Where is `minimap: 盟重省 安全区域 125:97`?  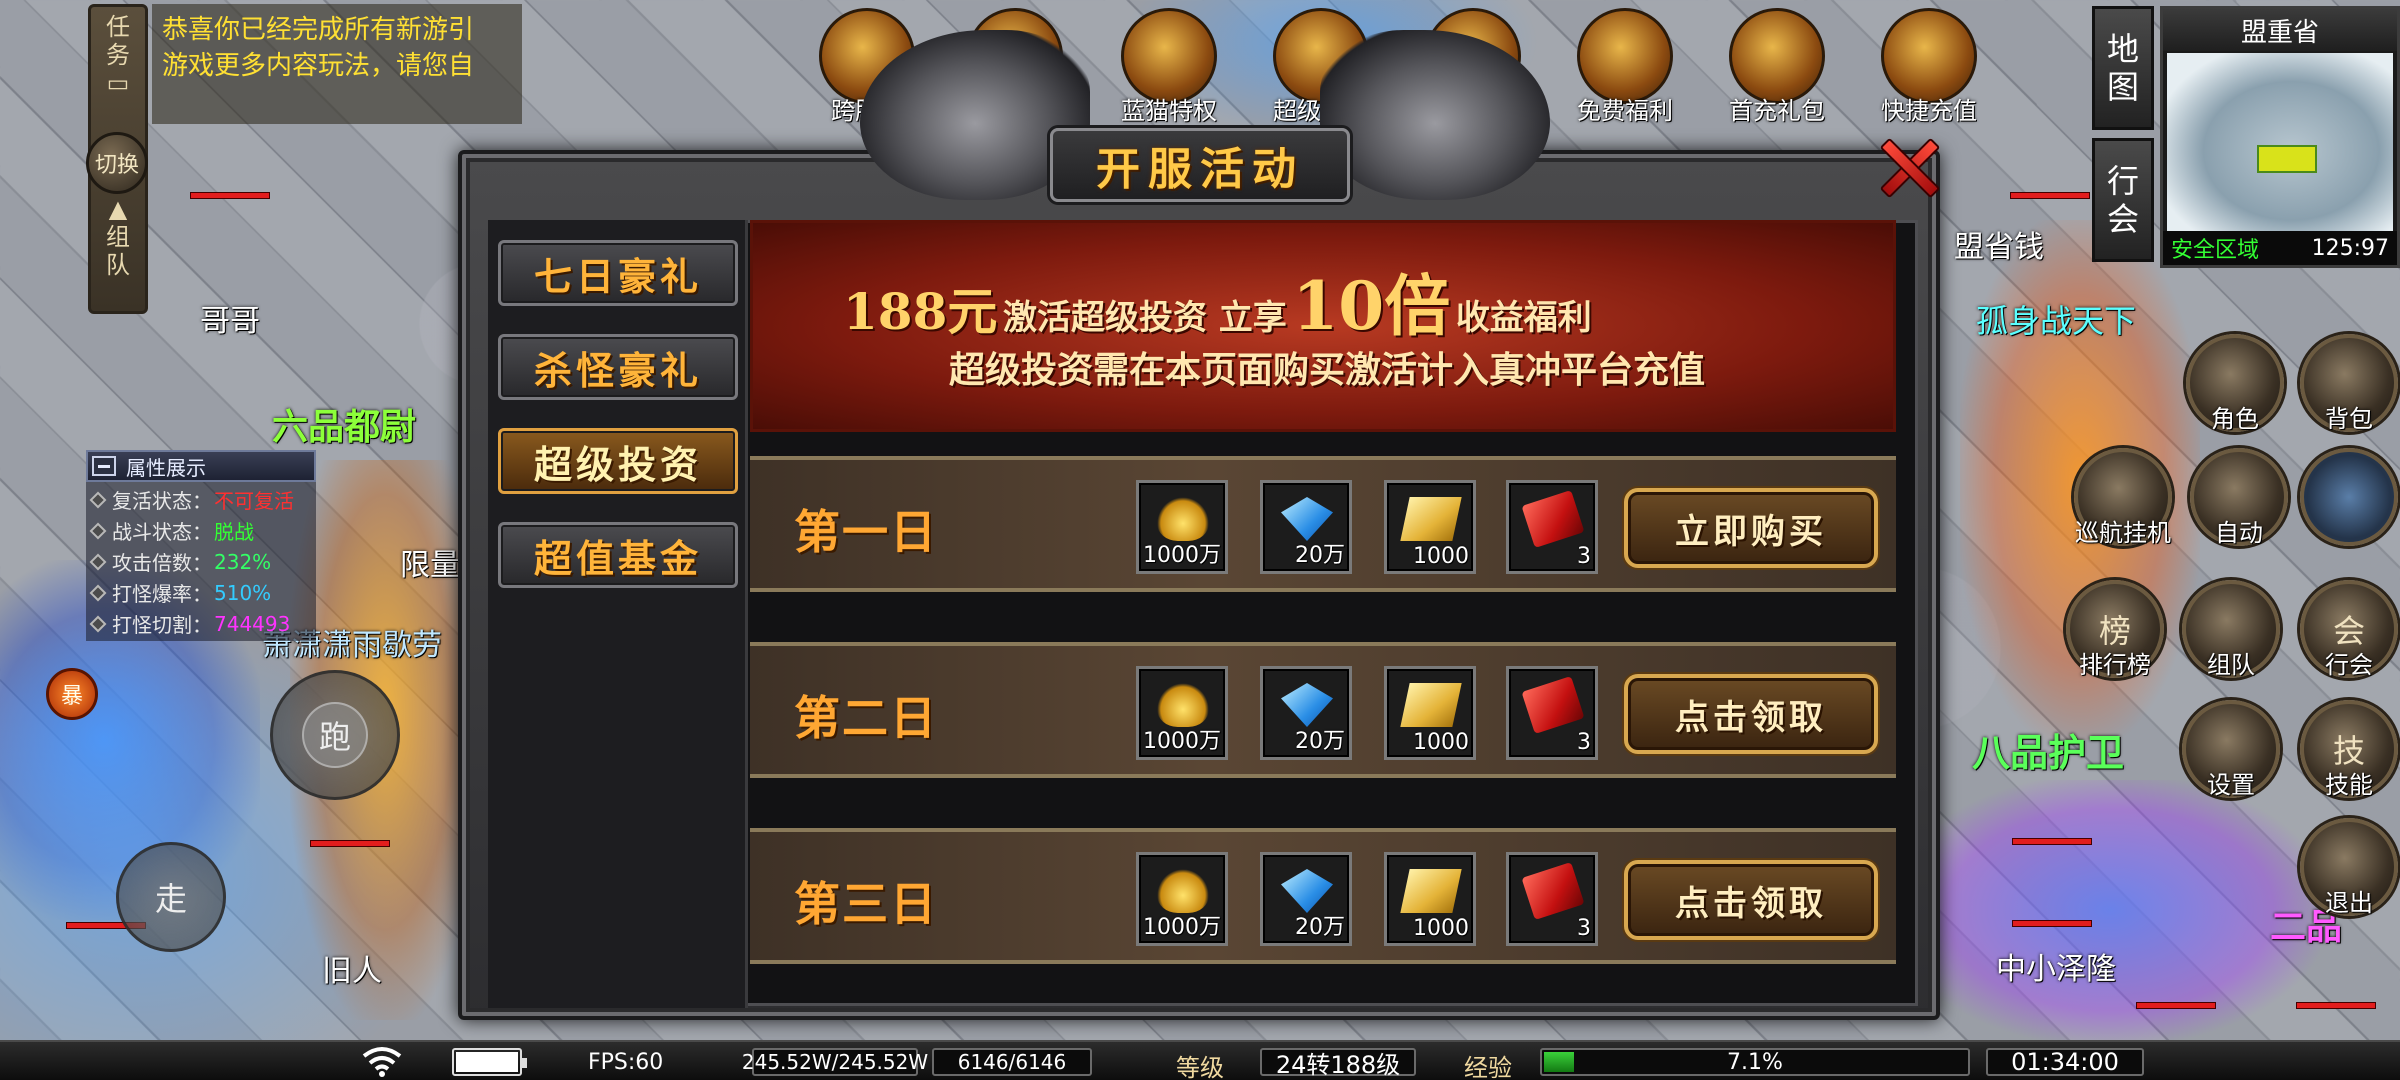
minimap: 盟重省 安全区域 125:97 is located at coordinates (2280, 137).